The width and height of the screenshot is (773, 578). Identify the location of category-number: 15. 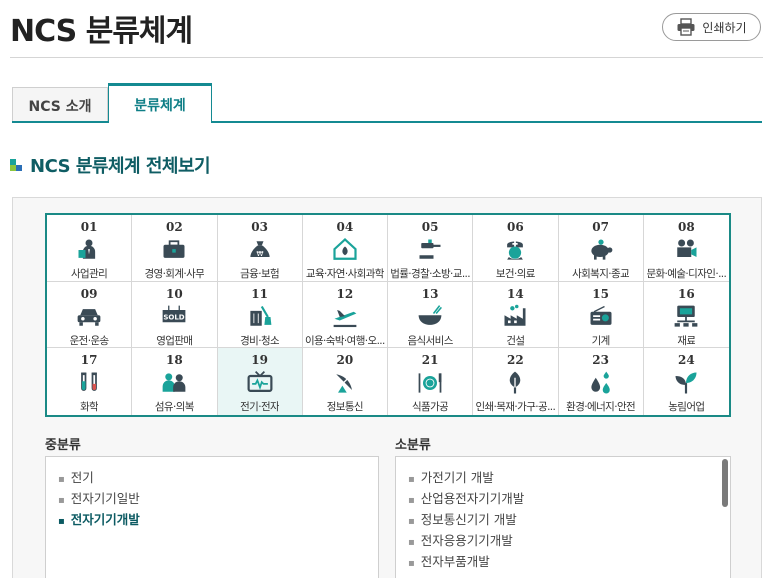
(600, 293).